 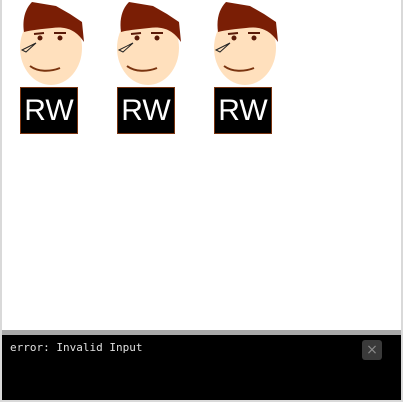 I want to click on sprite-1: RW, so click(x=51, y=70).